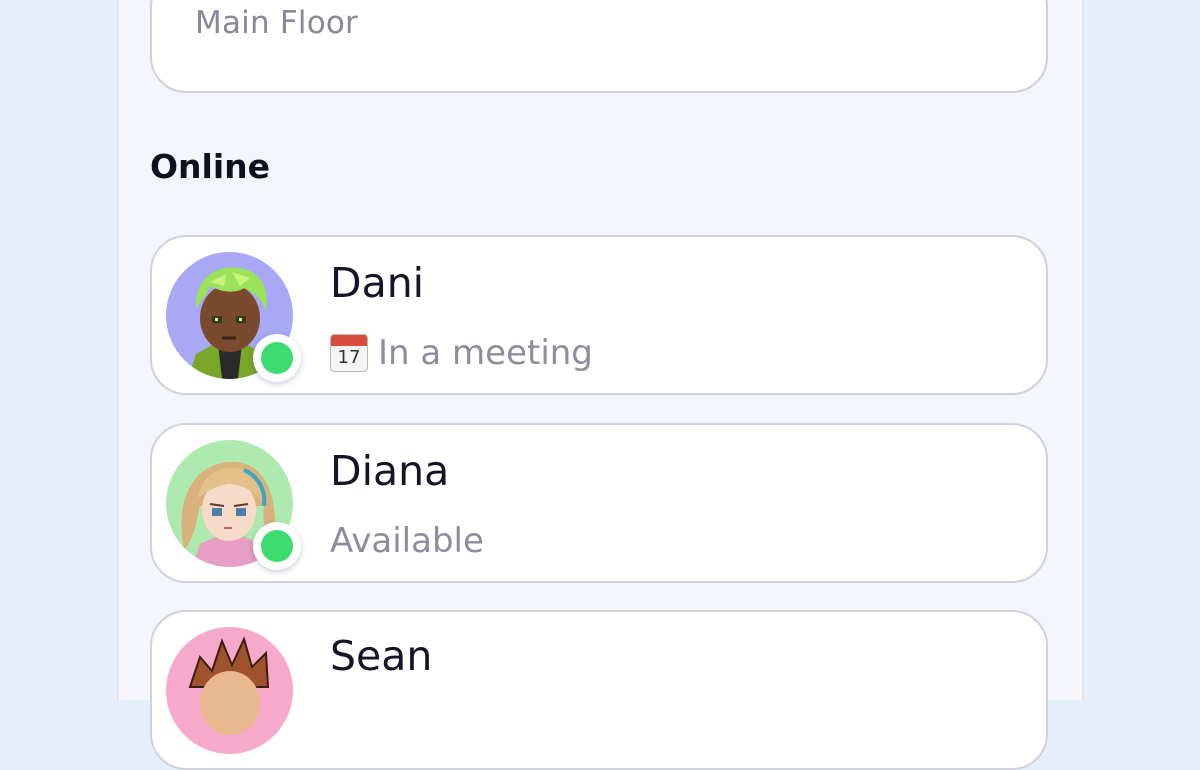 This screenshot has height=770, width=1200. I want to click on avatar-image, so click(229, 690).